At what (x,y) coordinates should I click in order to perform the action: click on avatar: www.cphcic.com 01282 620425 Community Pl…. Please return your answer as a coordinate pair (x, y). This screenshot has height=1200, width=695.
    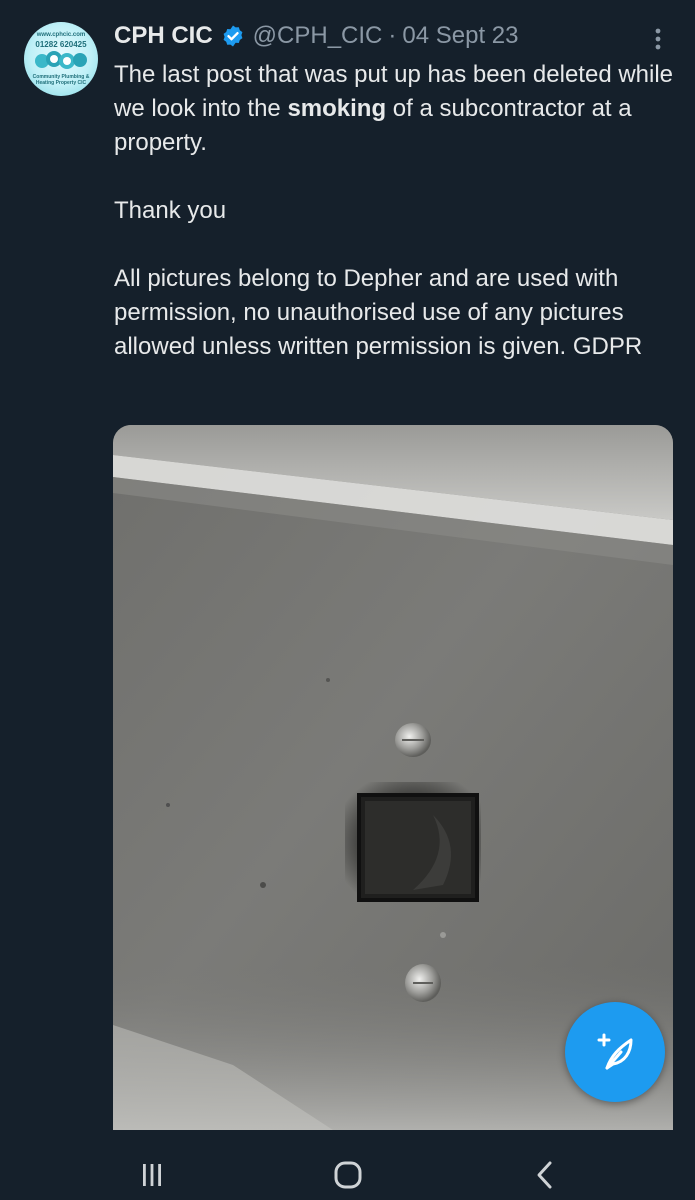
    Looking at the image, I should click on (61, 59).